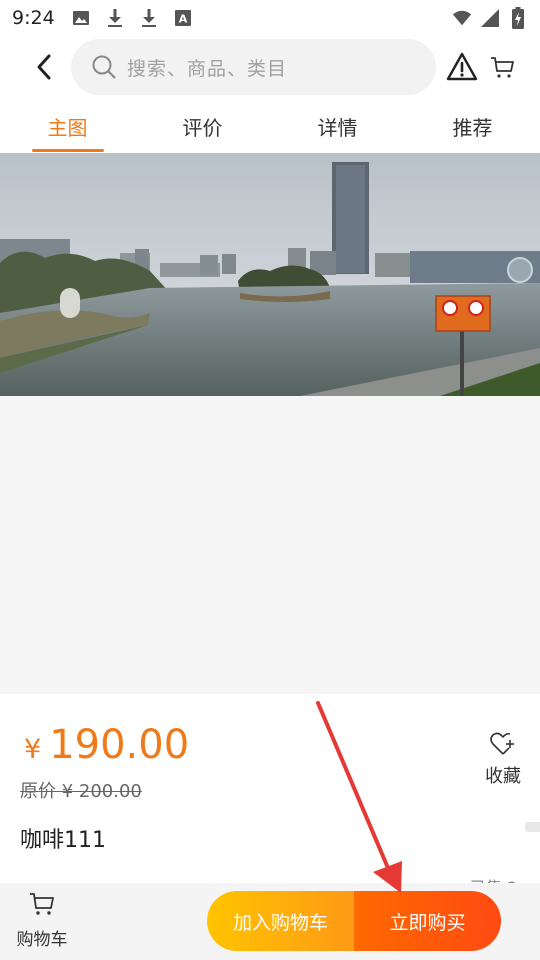 The height and width of the screenshot is (960, 540). What do you see at coordinates (119, 745) in the screenshot?
I see `price-value: 190.00` at bounding box center [119, 745].